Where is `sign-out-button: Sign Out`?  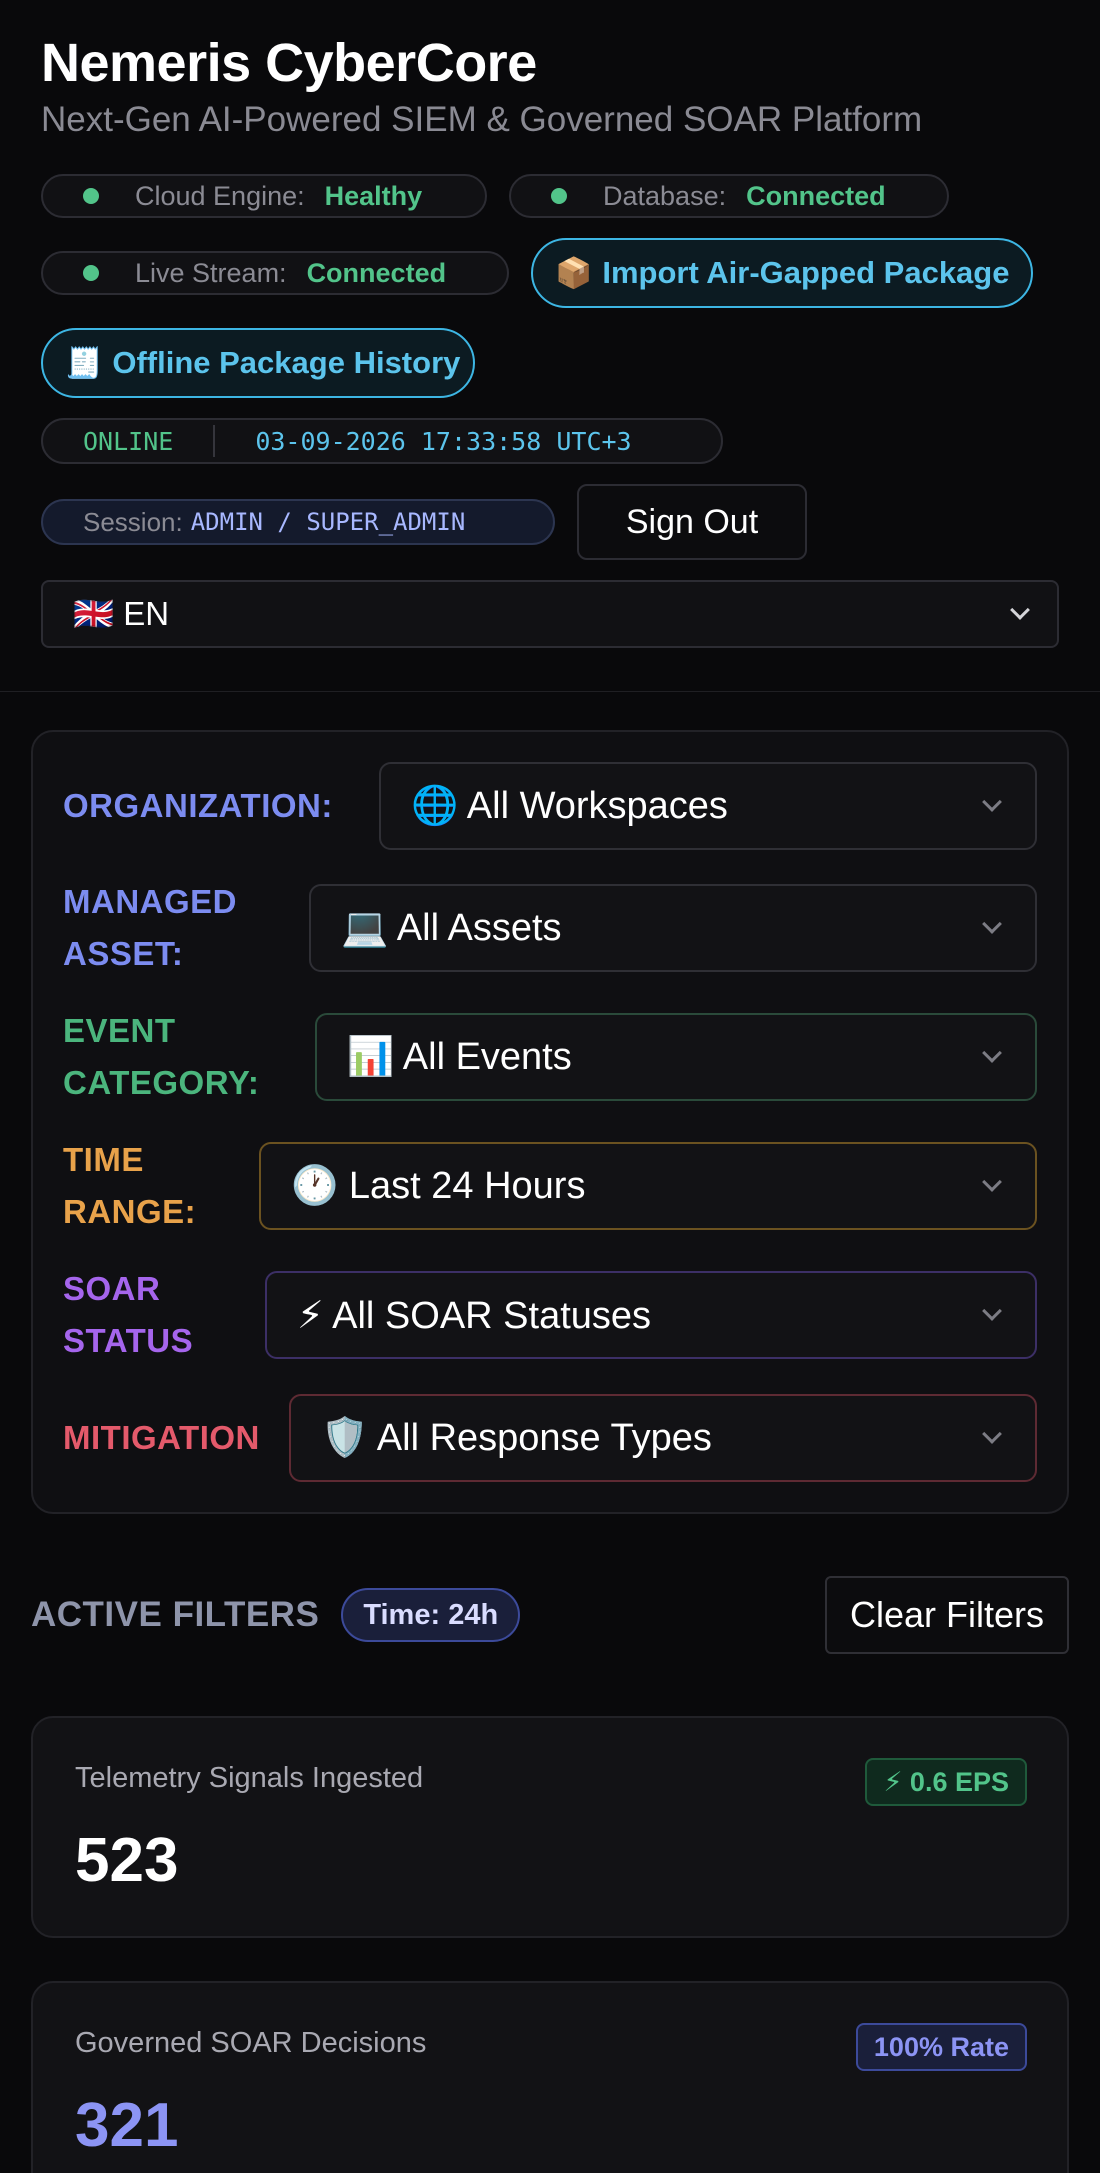 sign-out-button: Sign Out is located at coordinates (692, 522).